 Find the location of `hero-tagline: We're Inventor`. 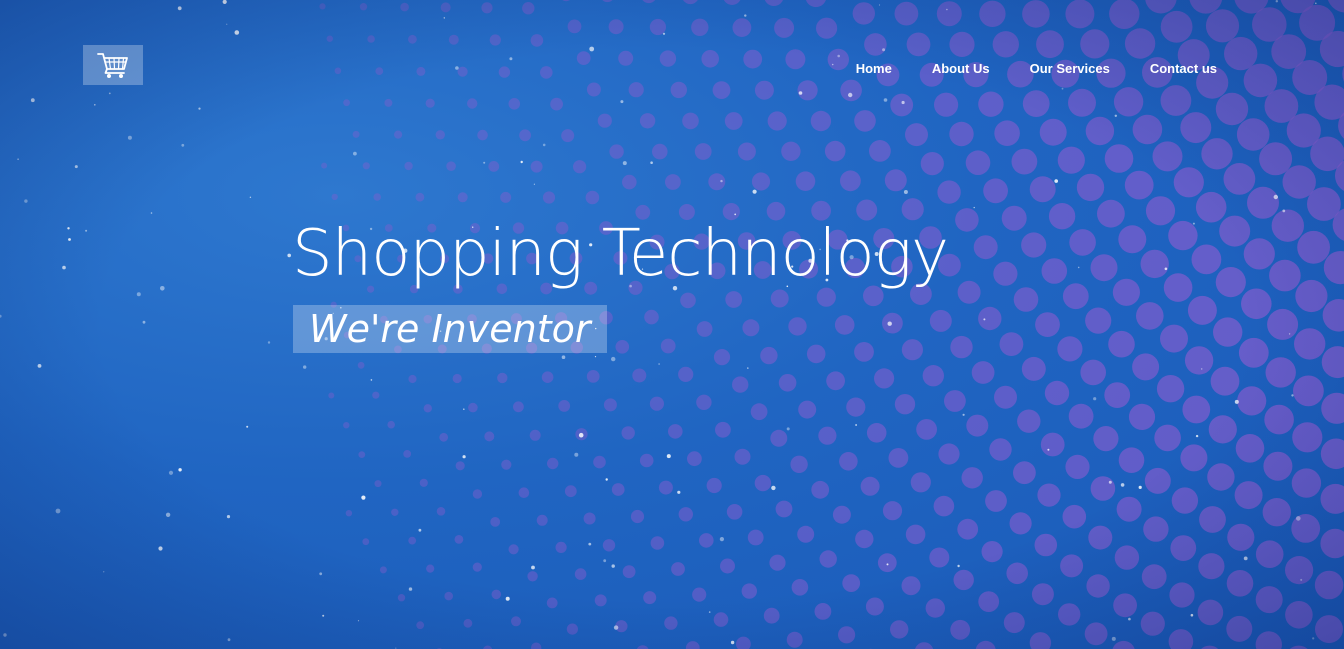

hero-tagline: We're Inventor is located at coordinates (450, 329).